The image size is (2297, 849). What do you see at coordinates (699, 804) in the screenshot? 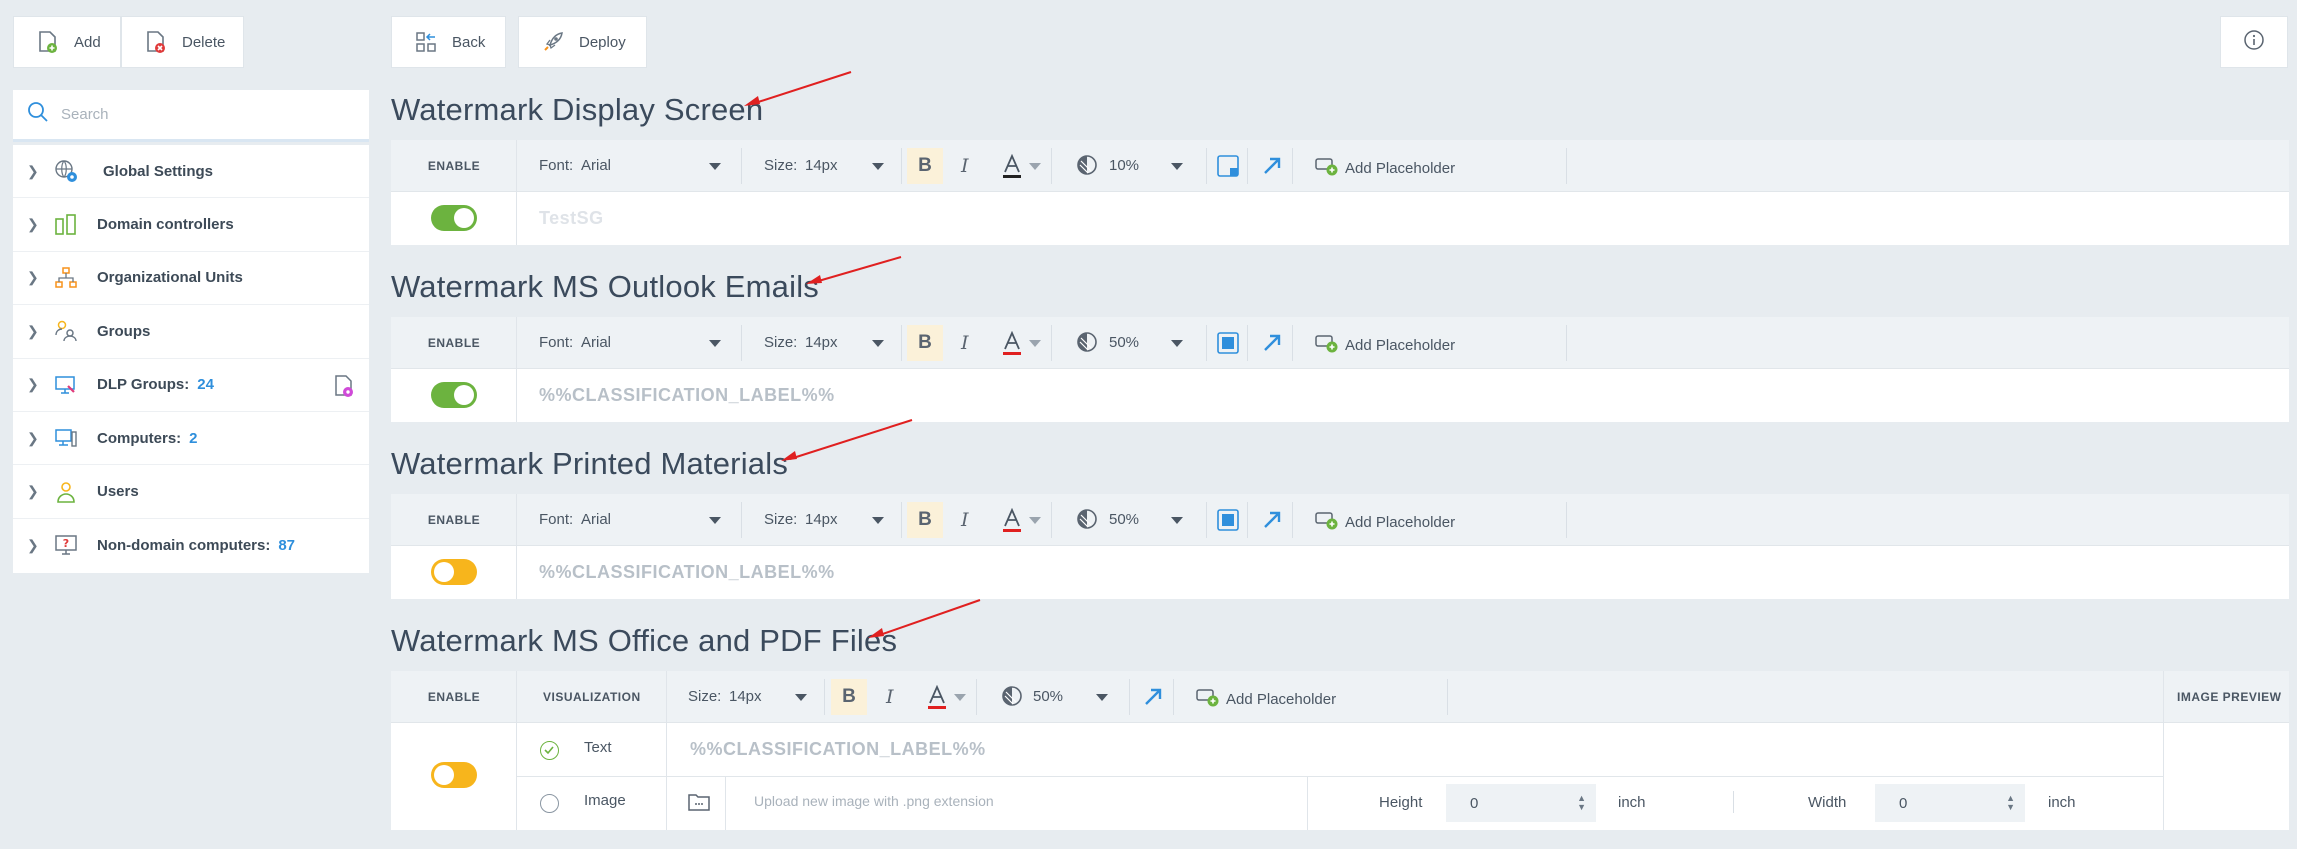
I see `browse-folder-icon` at bounding box center [699, 804].